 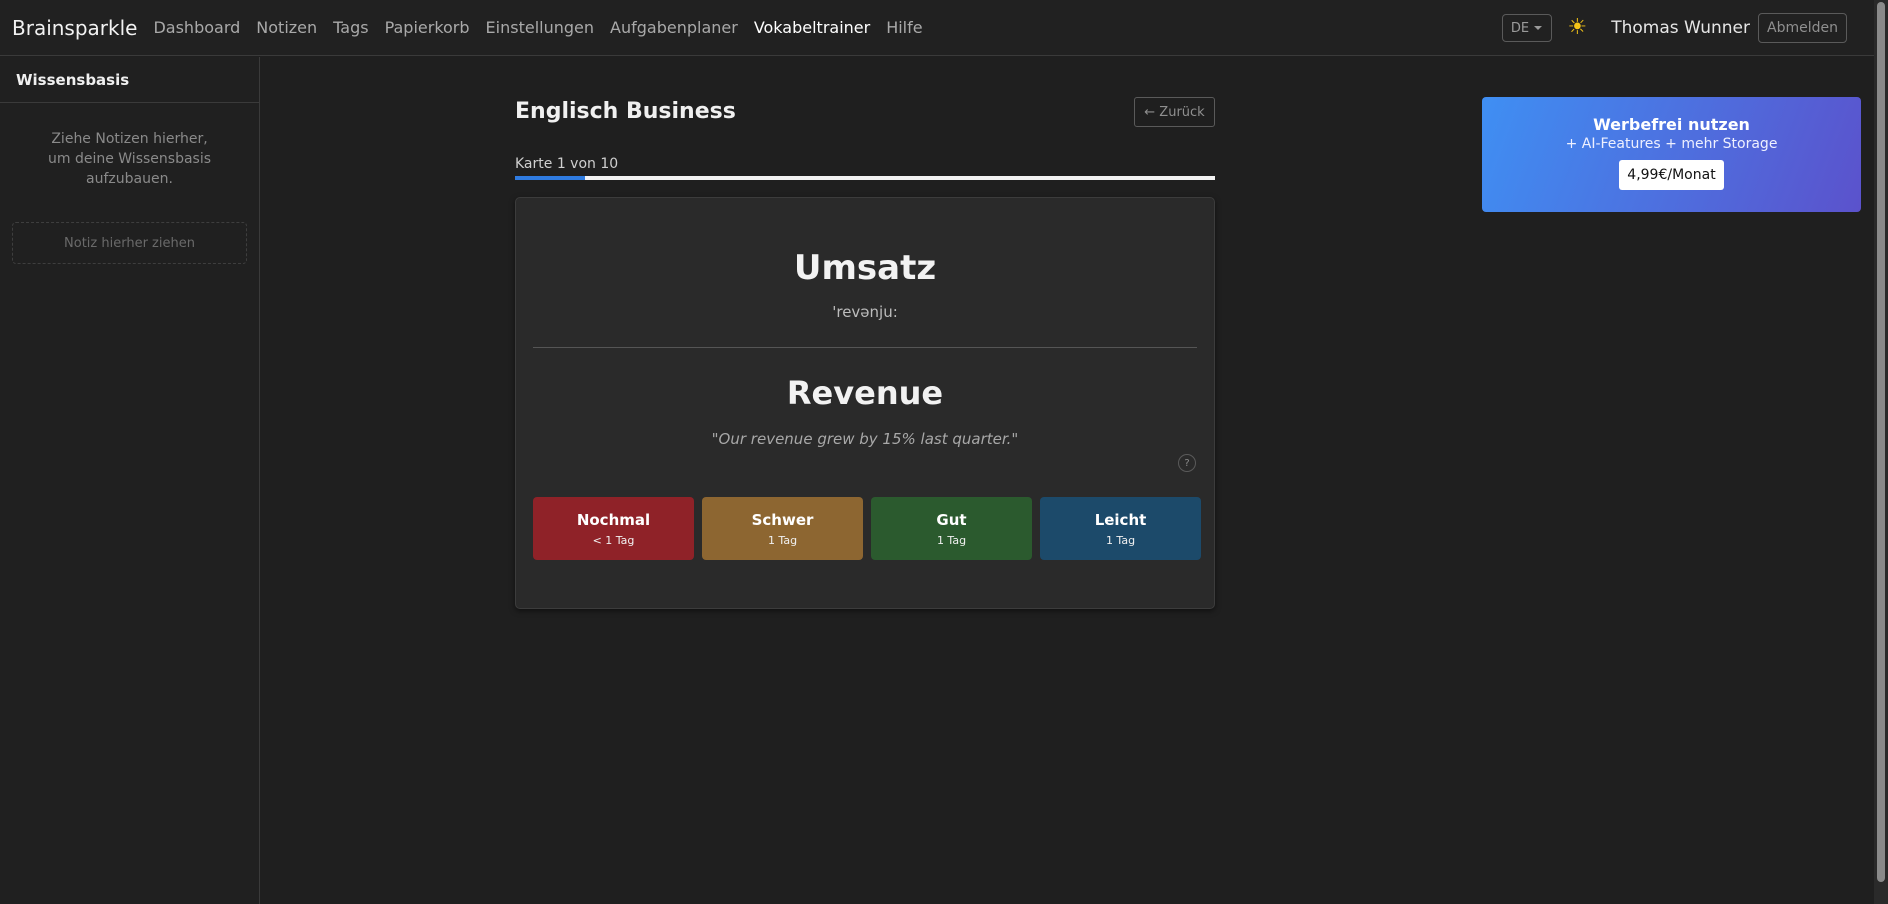 I want to click on nav-right: DE ☀ Thomas Wunner Abmelden, so click(x=1688, y=28).